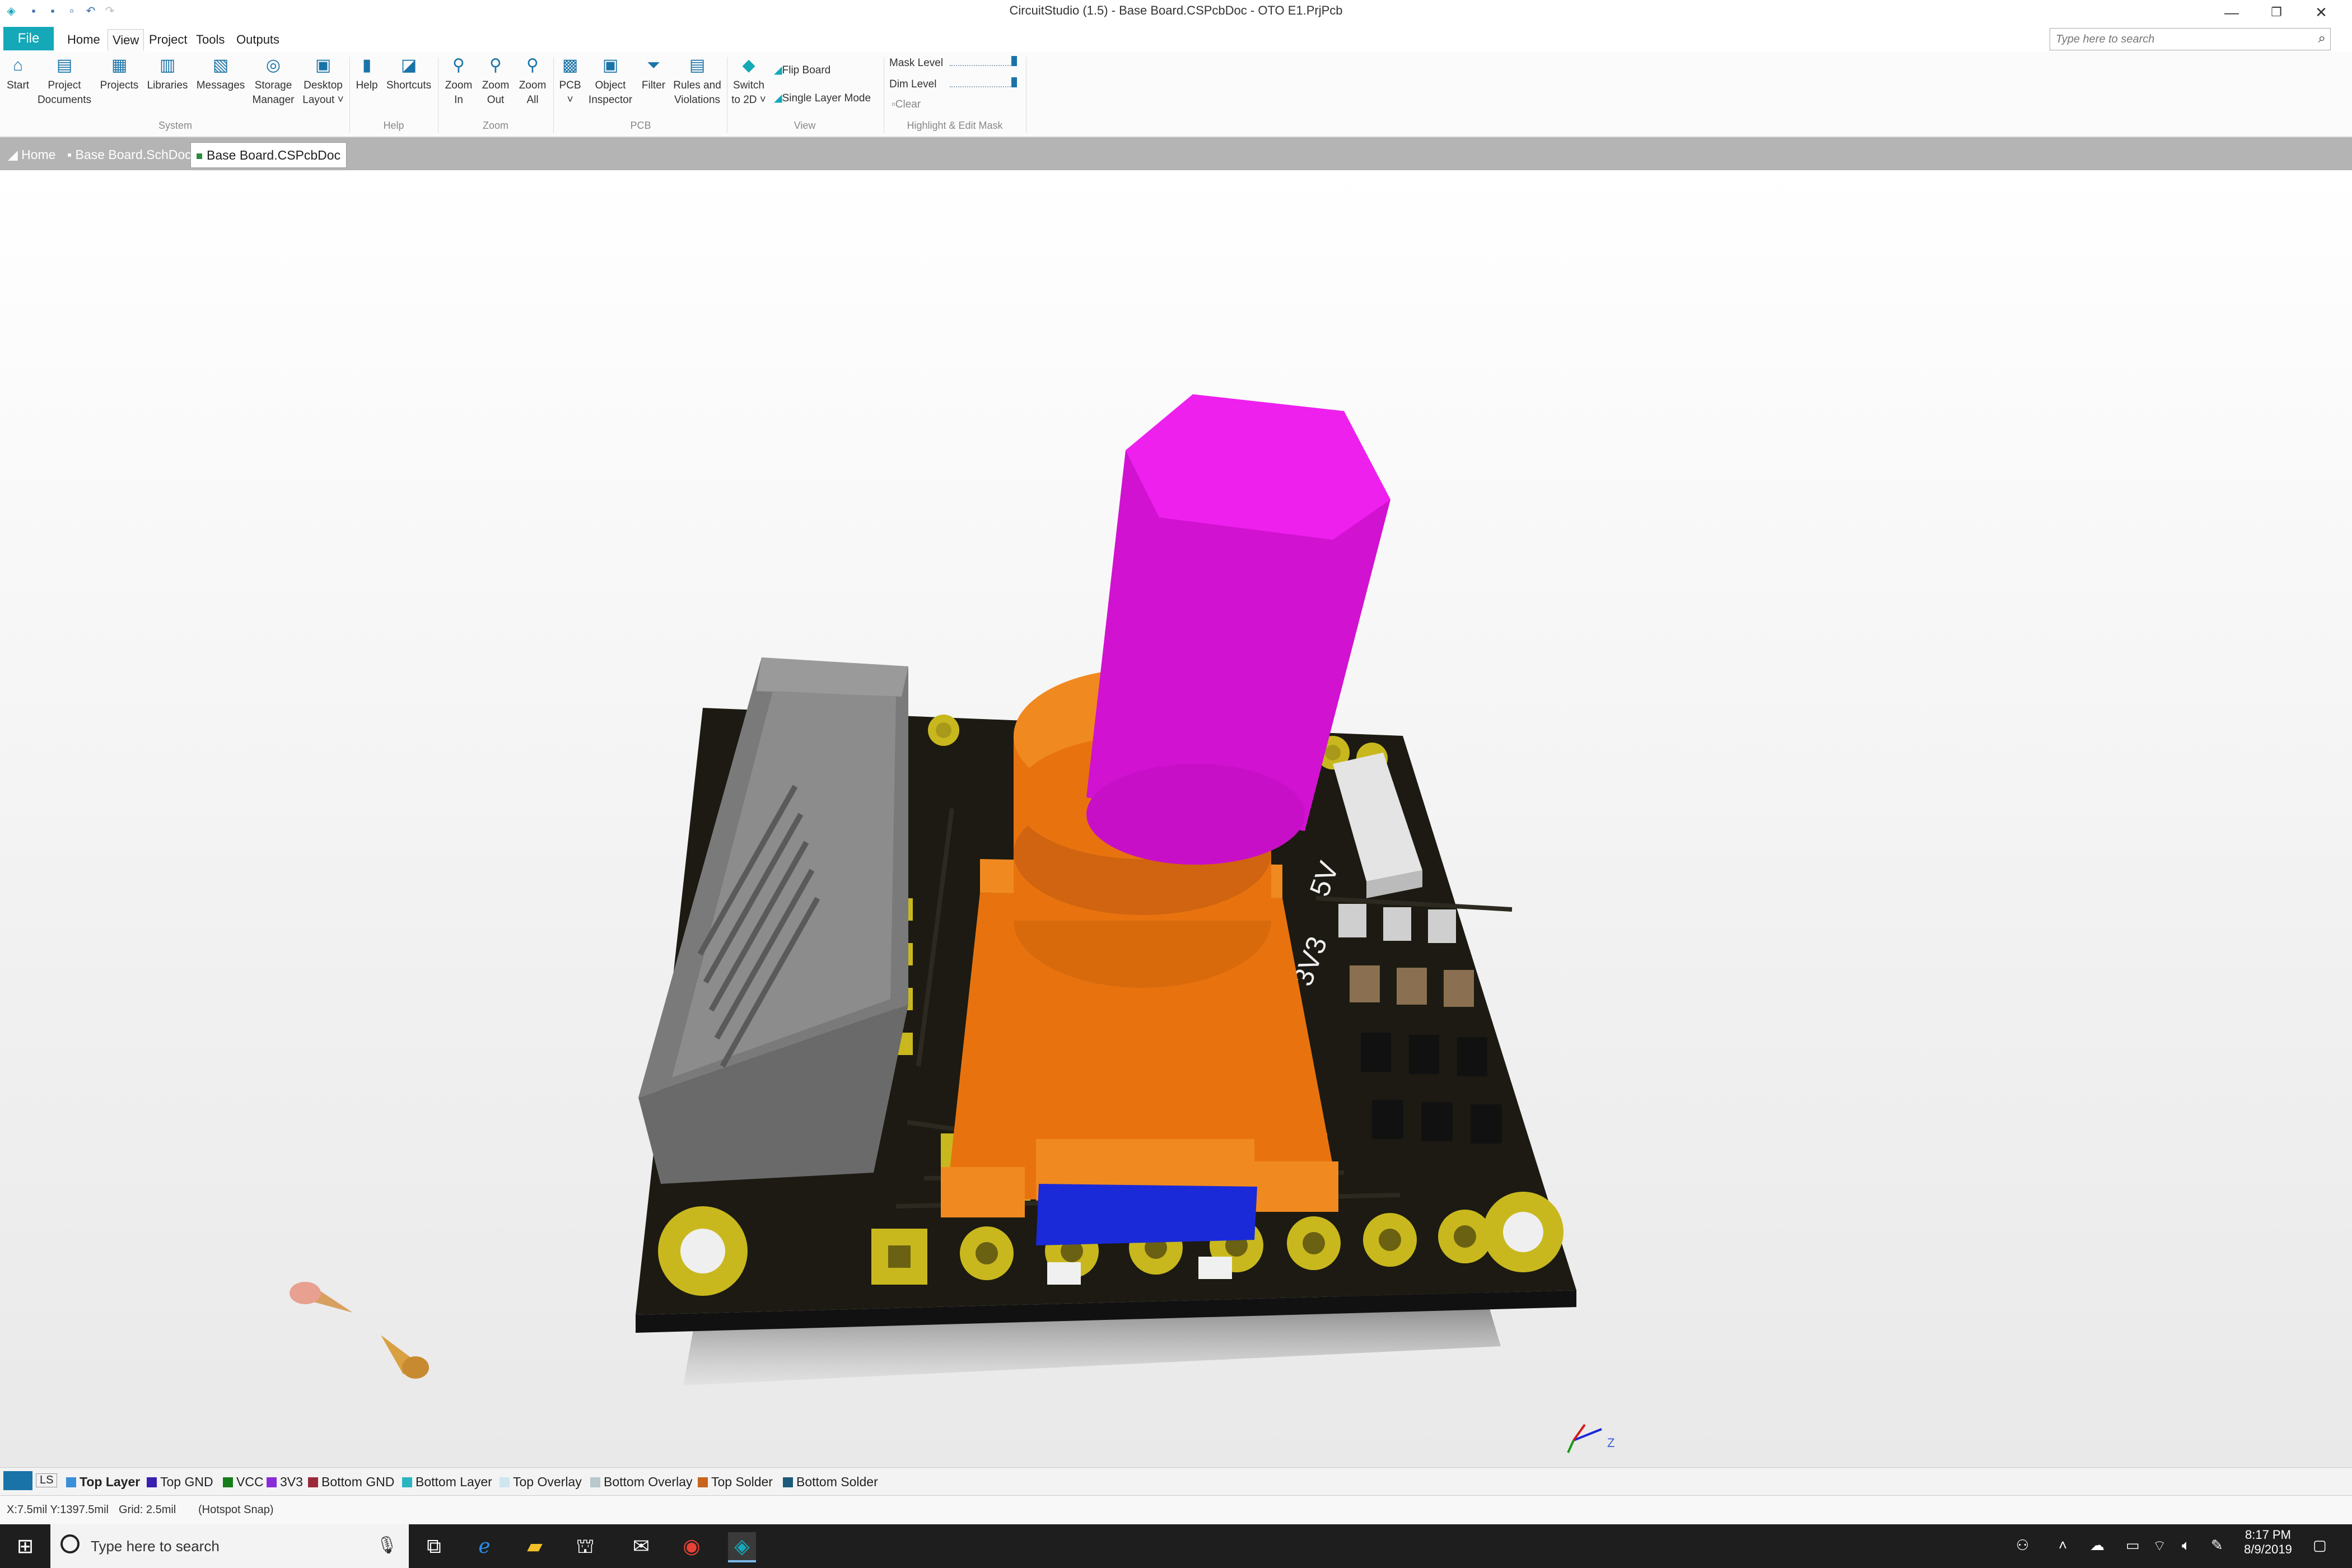  What do you see at coordinates (47, 1480) in the screenshot?
I see `layer-ls: LS` at bounding box center [47, 1480].